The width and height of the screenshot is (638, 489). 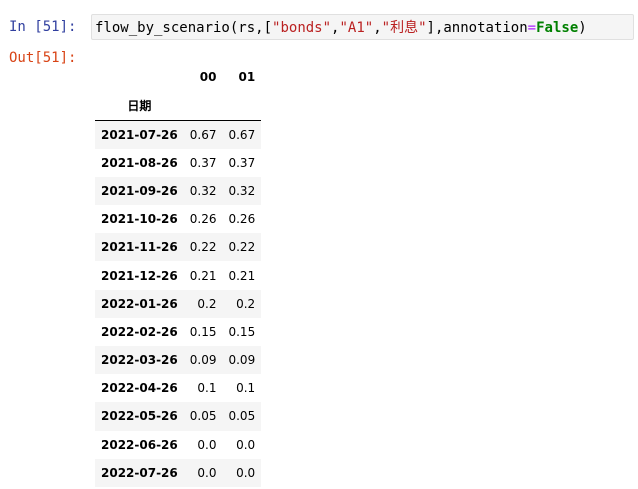 I want to click on table-row: 2022-04-26 0.1 0.1, so click(x=178, y=388).